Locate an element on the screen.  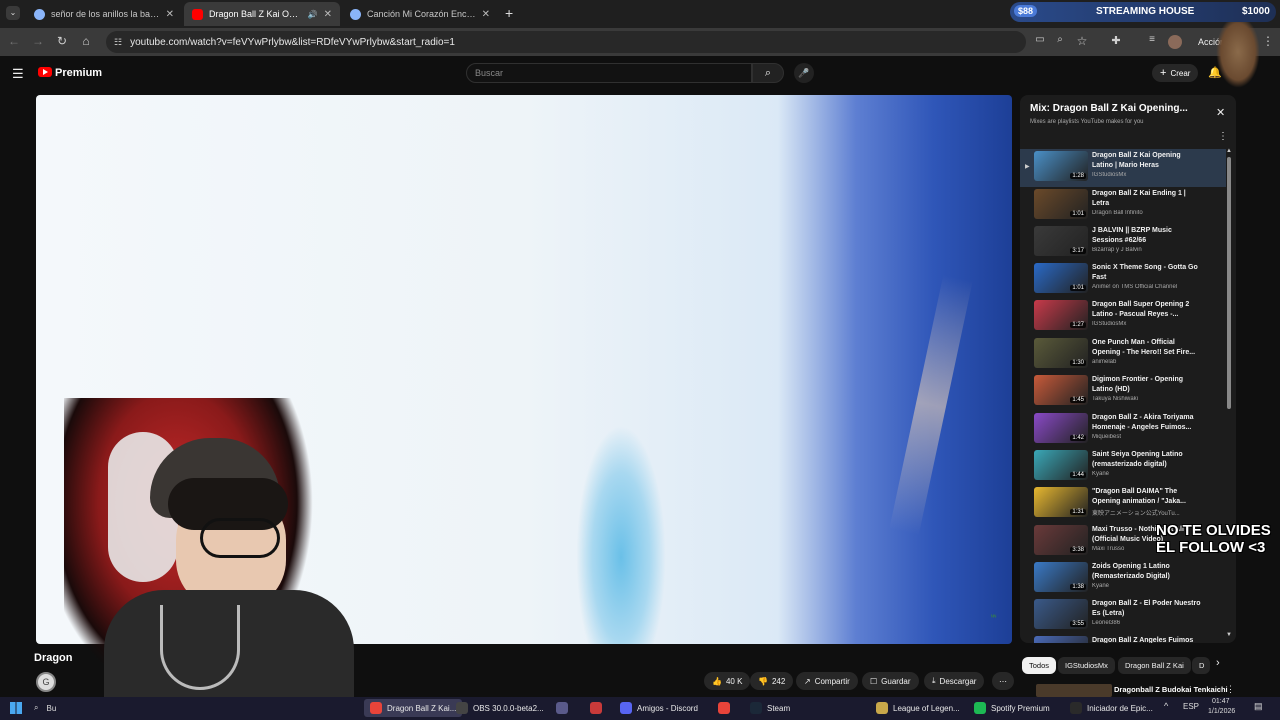
media-control-icon: ≡ is located at coordinates (1152, 39).